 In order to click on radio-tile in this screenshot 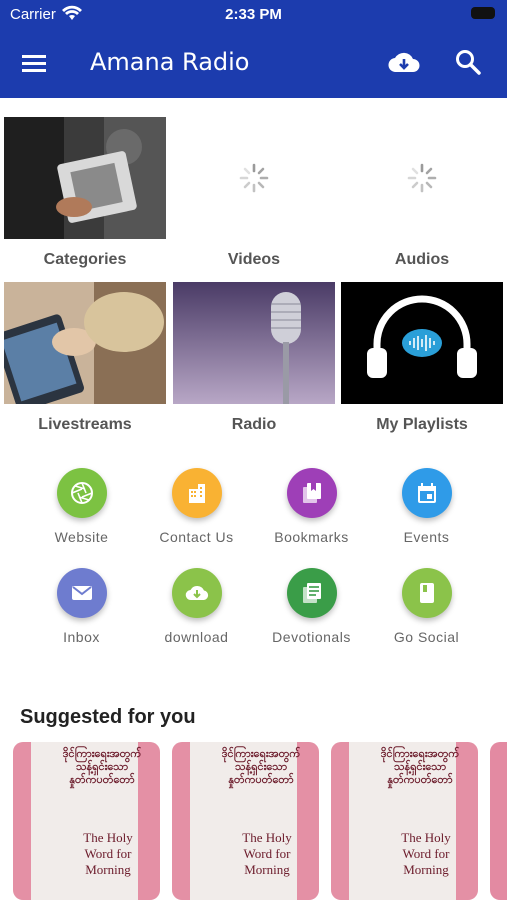, I will do `click(254, 343)`.